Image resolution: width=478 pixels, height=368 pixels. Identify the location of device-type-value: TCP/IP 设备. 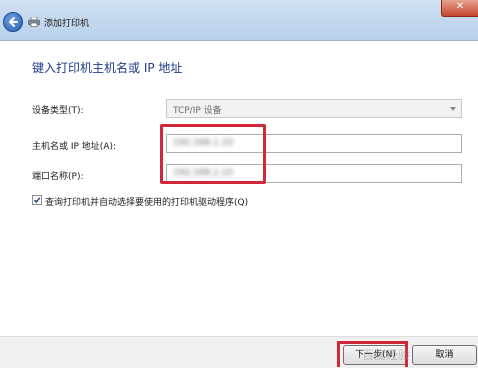
(197, 111).